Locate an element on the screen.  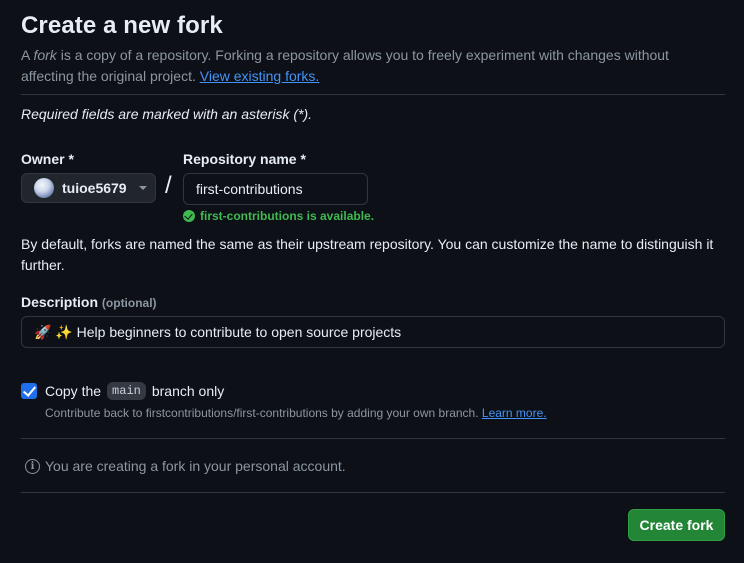
subtitle-prefix: A is located at coordinates (27, 55).